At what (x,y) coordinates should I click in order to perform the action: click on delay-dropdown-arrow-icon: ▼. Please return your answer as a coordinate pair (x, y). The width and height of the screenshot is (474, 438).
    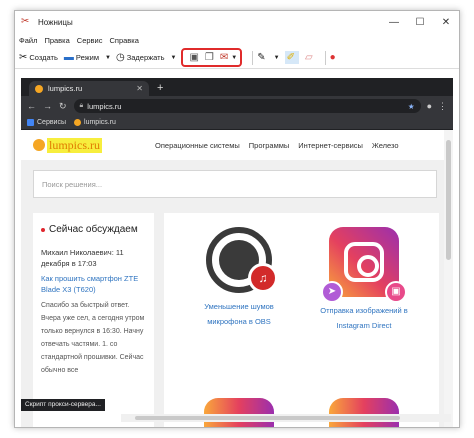
    Looking at the image, I should click on (174, 58).